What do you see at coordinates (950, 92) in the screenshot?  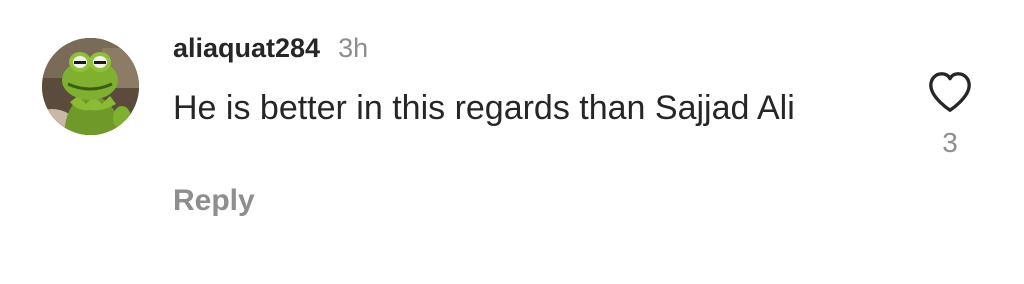 I see `heart-icon` at bounding box center [950, 92].